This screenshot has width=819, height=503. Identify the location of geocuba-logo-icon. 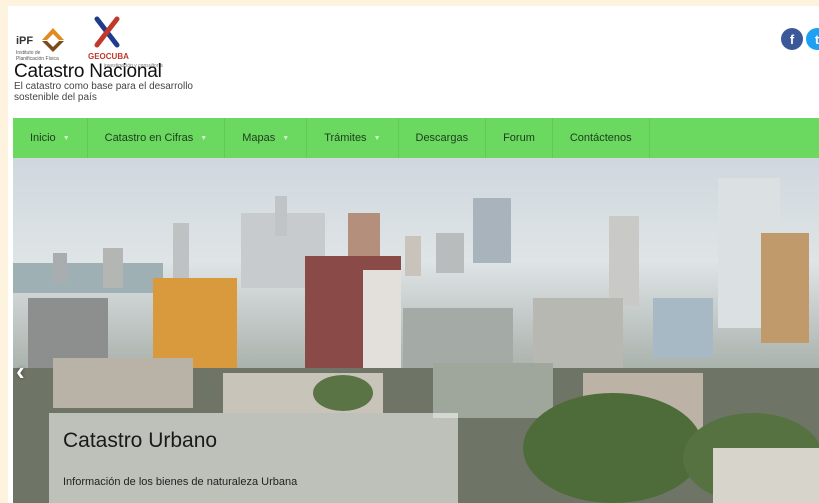
(107, 32).